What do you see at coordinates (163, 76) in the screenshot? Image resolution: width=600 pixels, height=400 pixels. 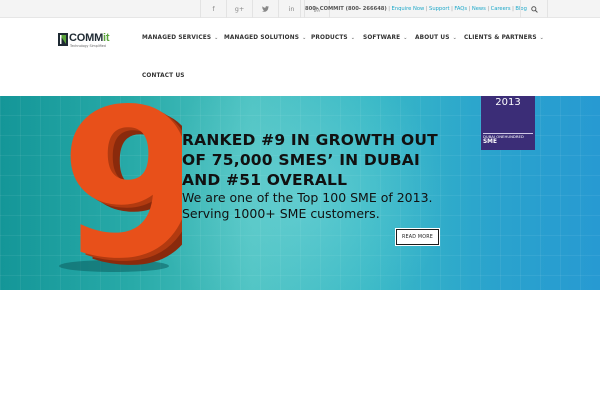 I see `nav-item-contact-us: CONTACT US` at bounding box center [163, 76].